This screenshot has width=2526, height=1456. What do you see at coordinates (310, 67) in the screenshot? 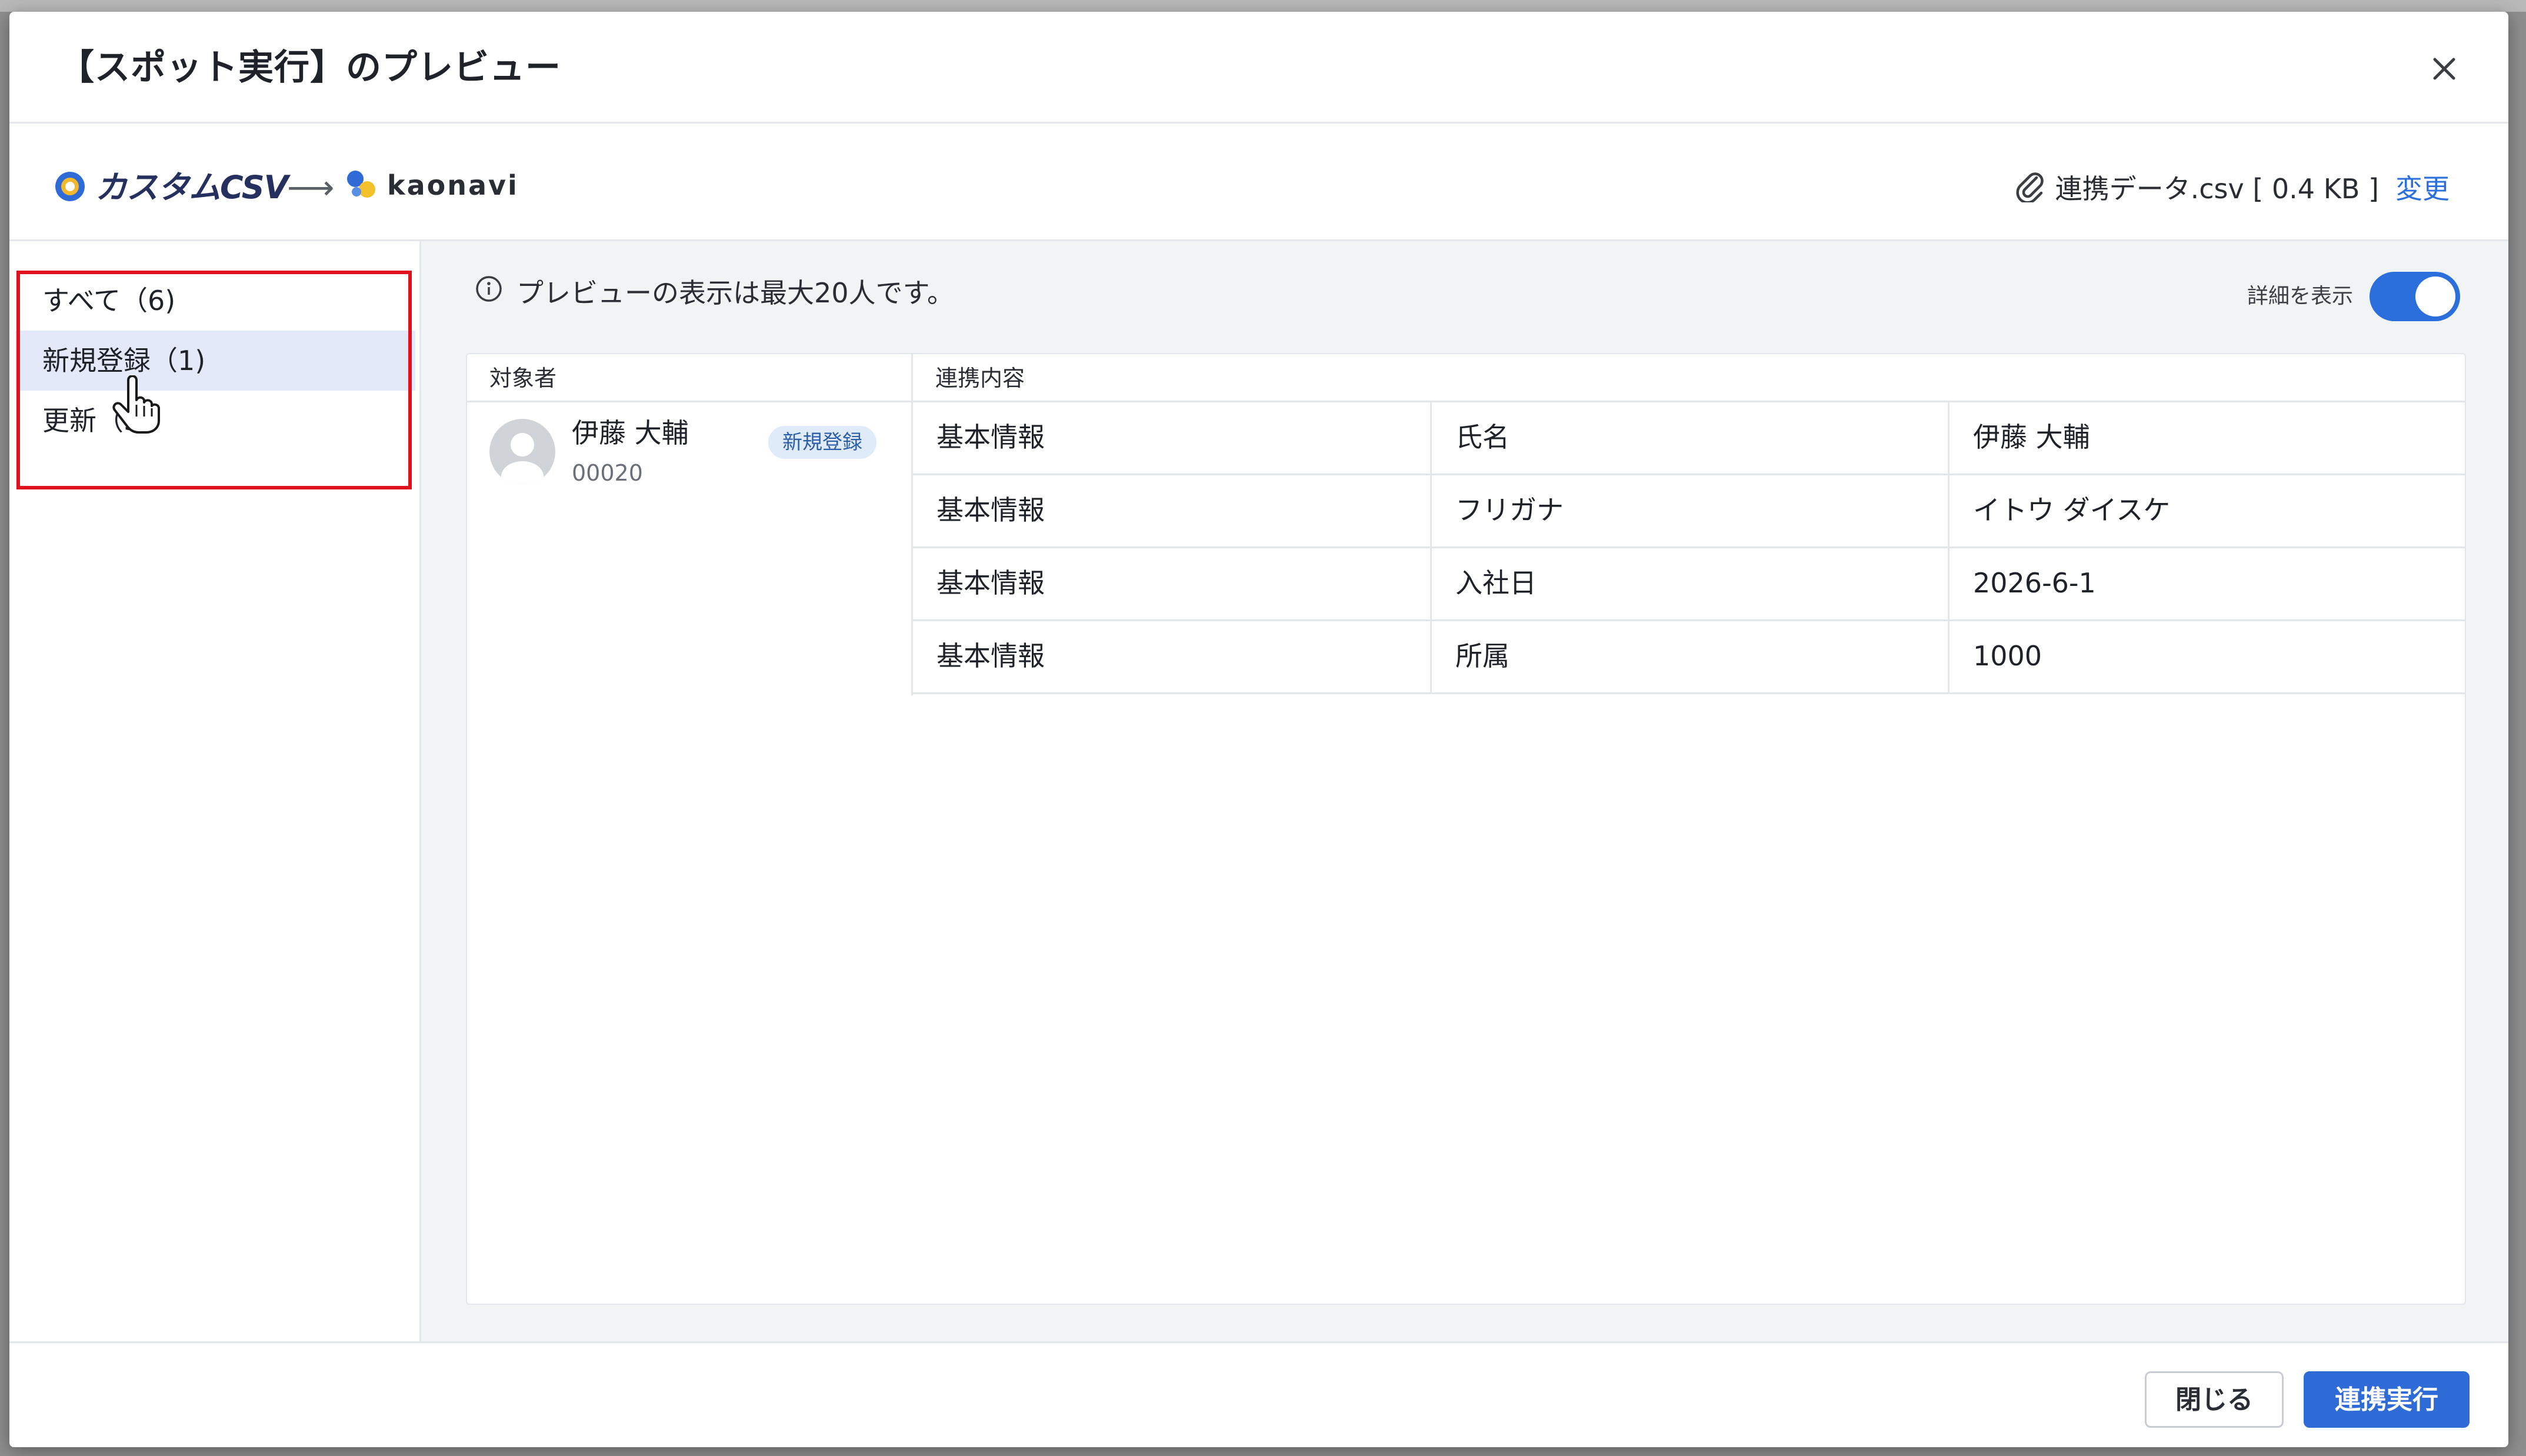
I see `dialog-title: 【スポット実行】のプレビュー` at bounding box center [310, 67].